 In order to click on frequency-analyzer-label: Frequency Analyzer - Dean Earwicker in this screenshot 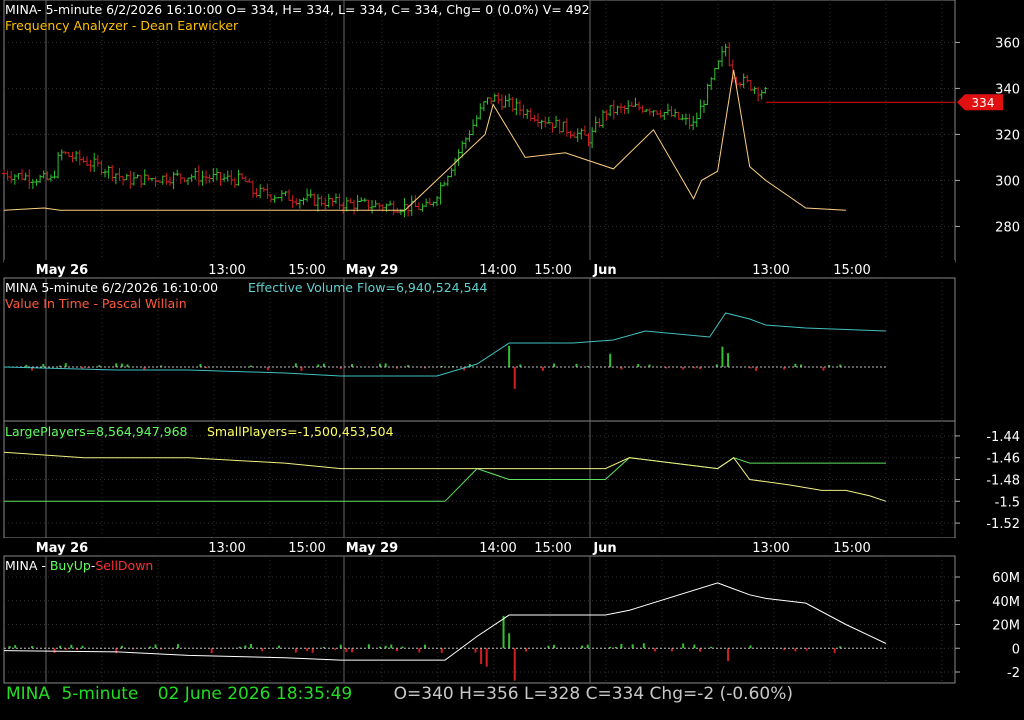, I will do `click(122, 25)`.